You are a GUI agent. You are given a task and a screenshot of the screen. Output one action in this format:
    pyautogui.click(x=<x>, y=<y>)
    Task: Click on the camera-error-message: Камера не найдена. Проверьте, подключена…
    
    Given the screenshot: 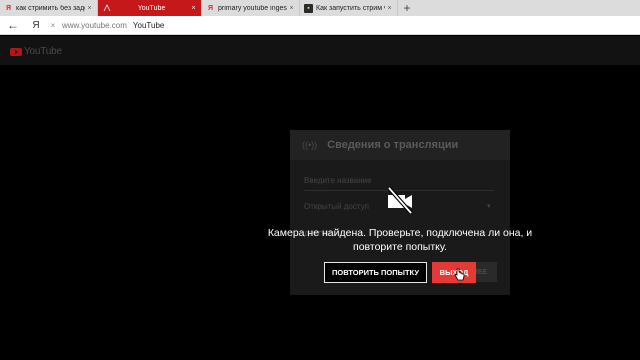 What is the action you would take?
    pyautogui.click(x=400, y=240)
    